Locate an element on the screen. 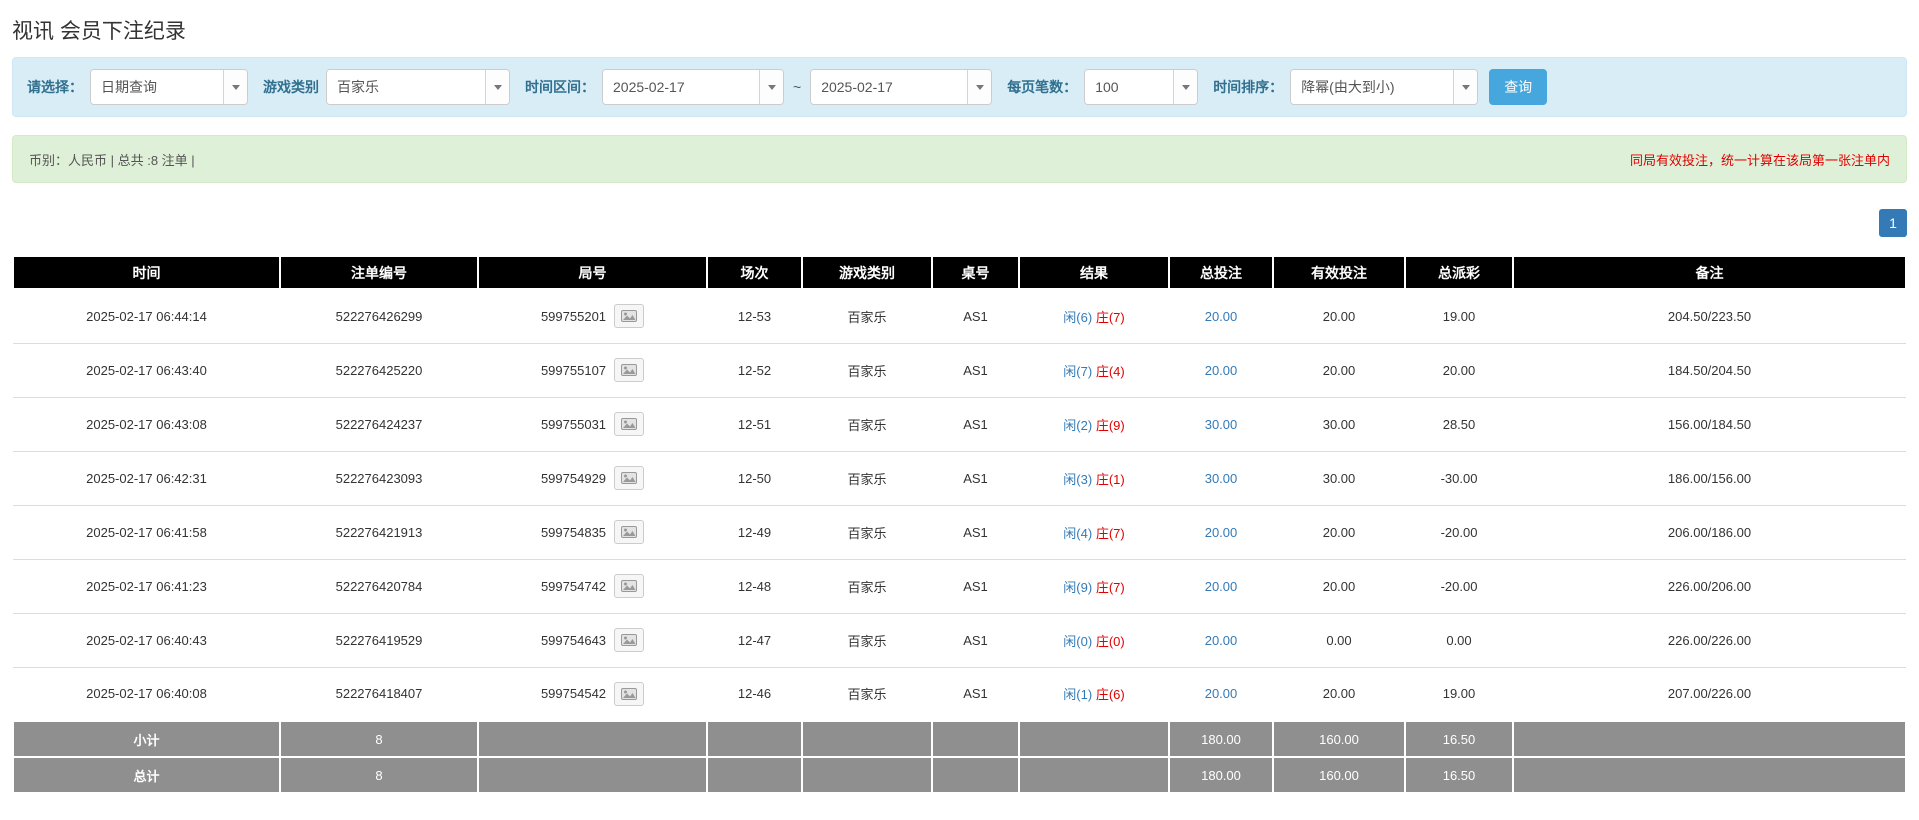  cell-session: 12-50 is located at coordinates (754, 478).